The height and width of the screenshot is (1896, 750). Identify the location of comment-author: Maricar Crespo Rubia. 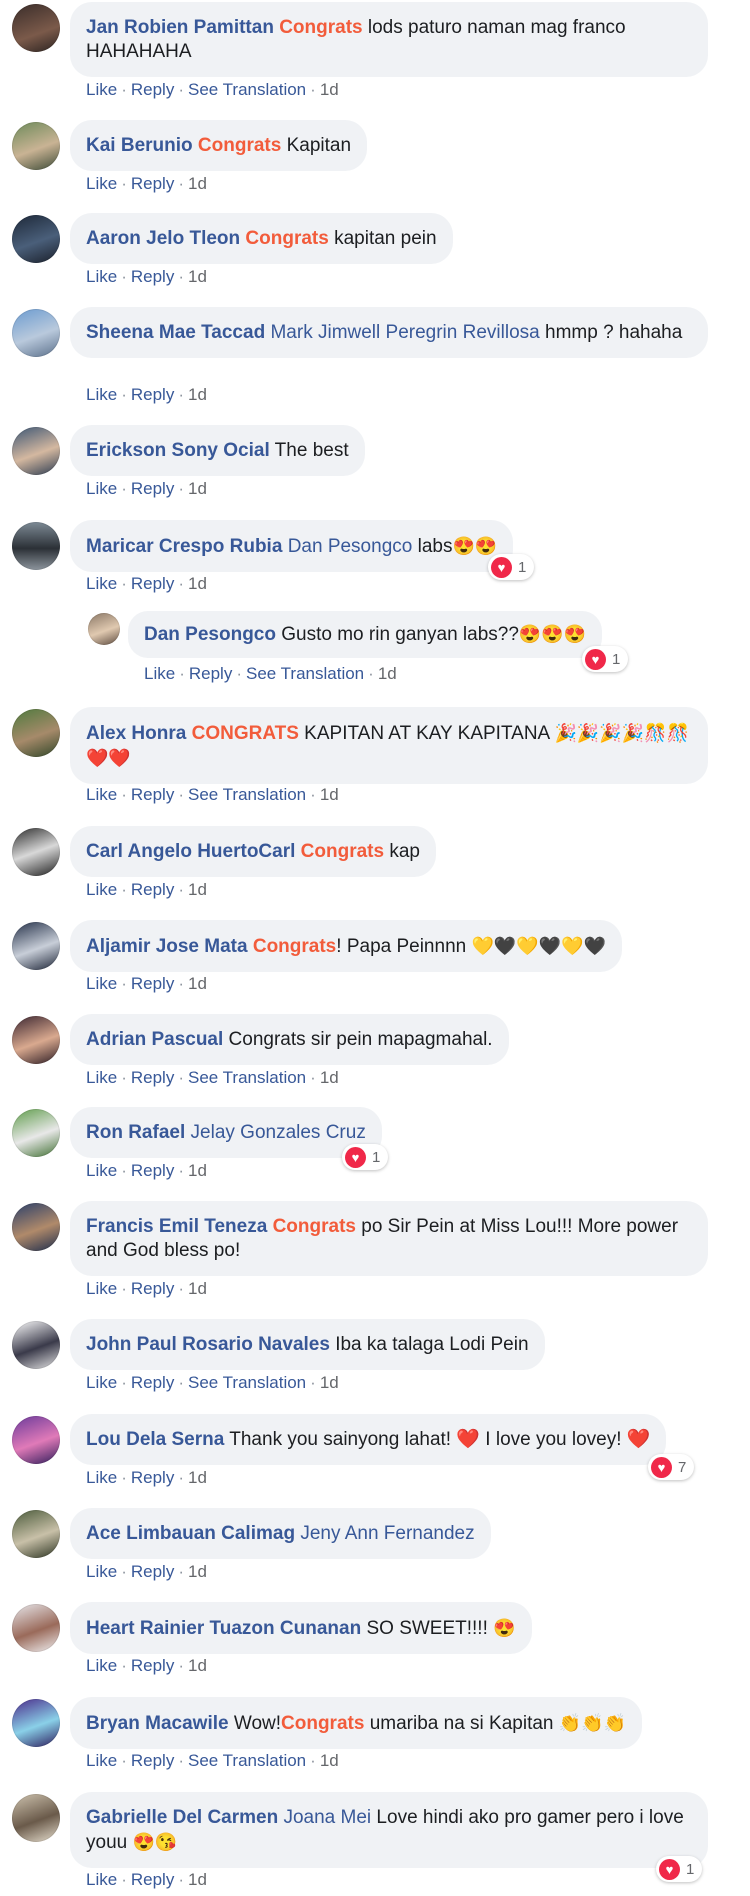
(184, 546).